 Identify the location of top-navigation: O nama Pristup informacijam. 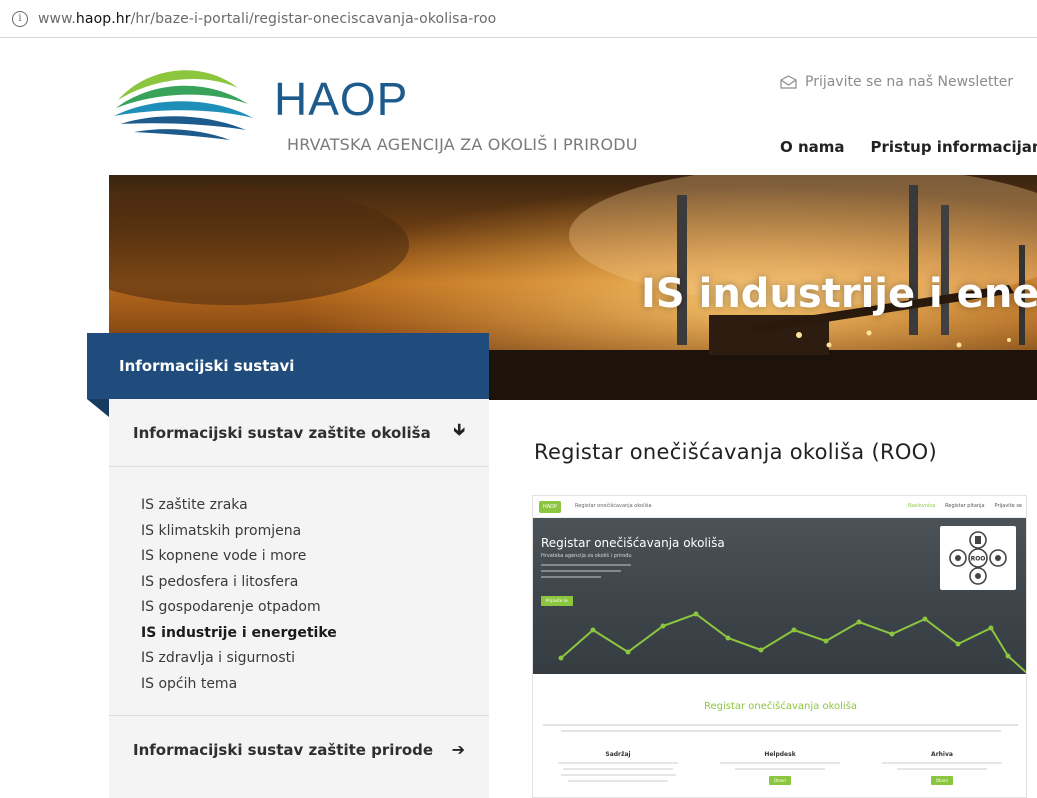
(908, 147).